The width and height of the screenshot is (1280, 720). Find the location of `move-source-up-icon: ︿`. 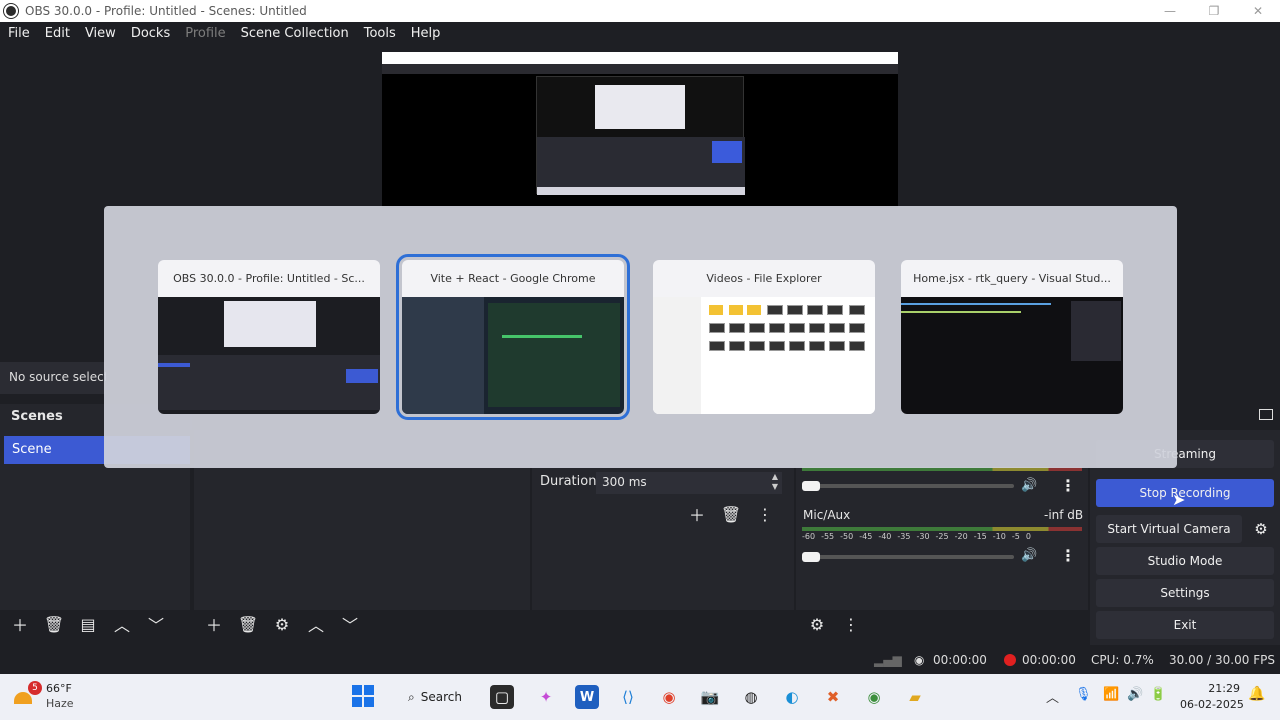

move-source-up-icon: ︿ is located at coordinates (316, 624).